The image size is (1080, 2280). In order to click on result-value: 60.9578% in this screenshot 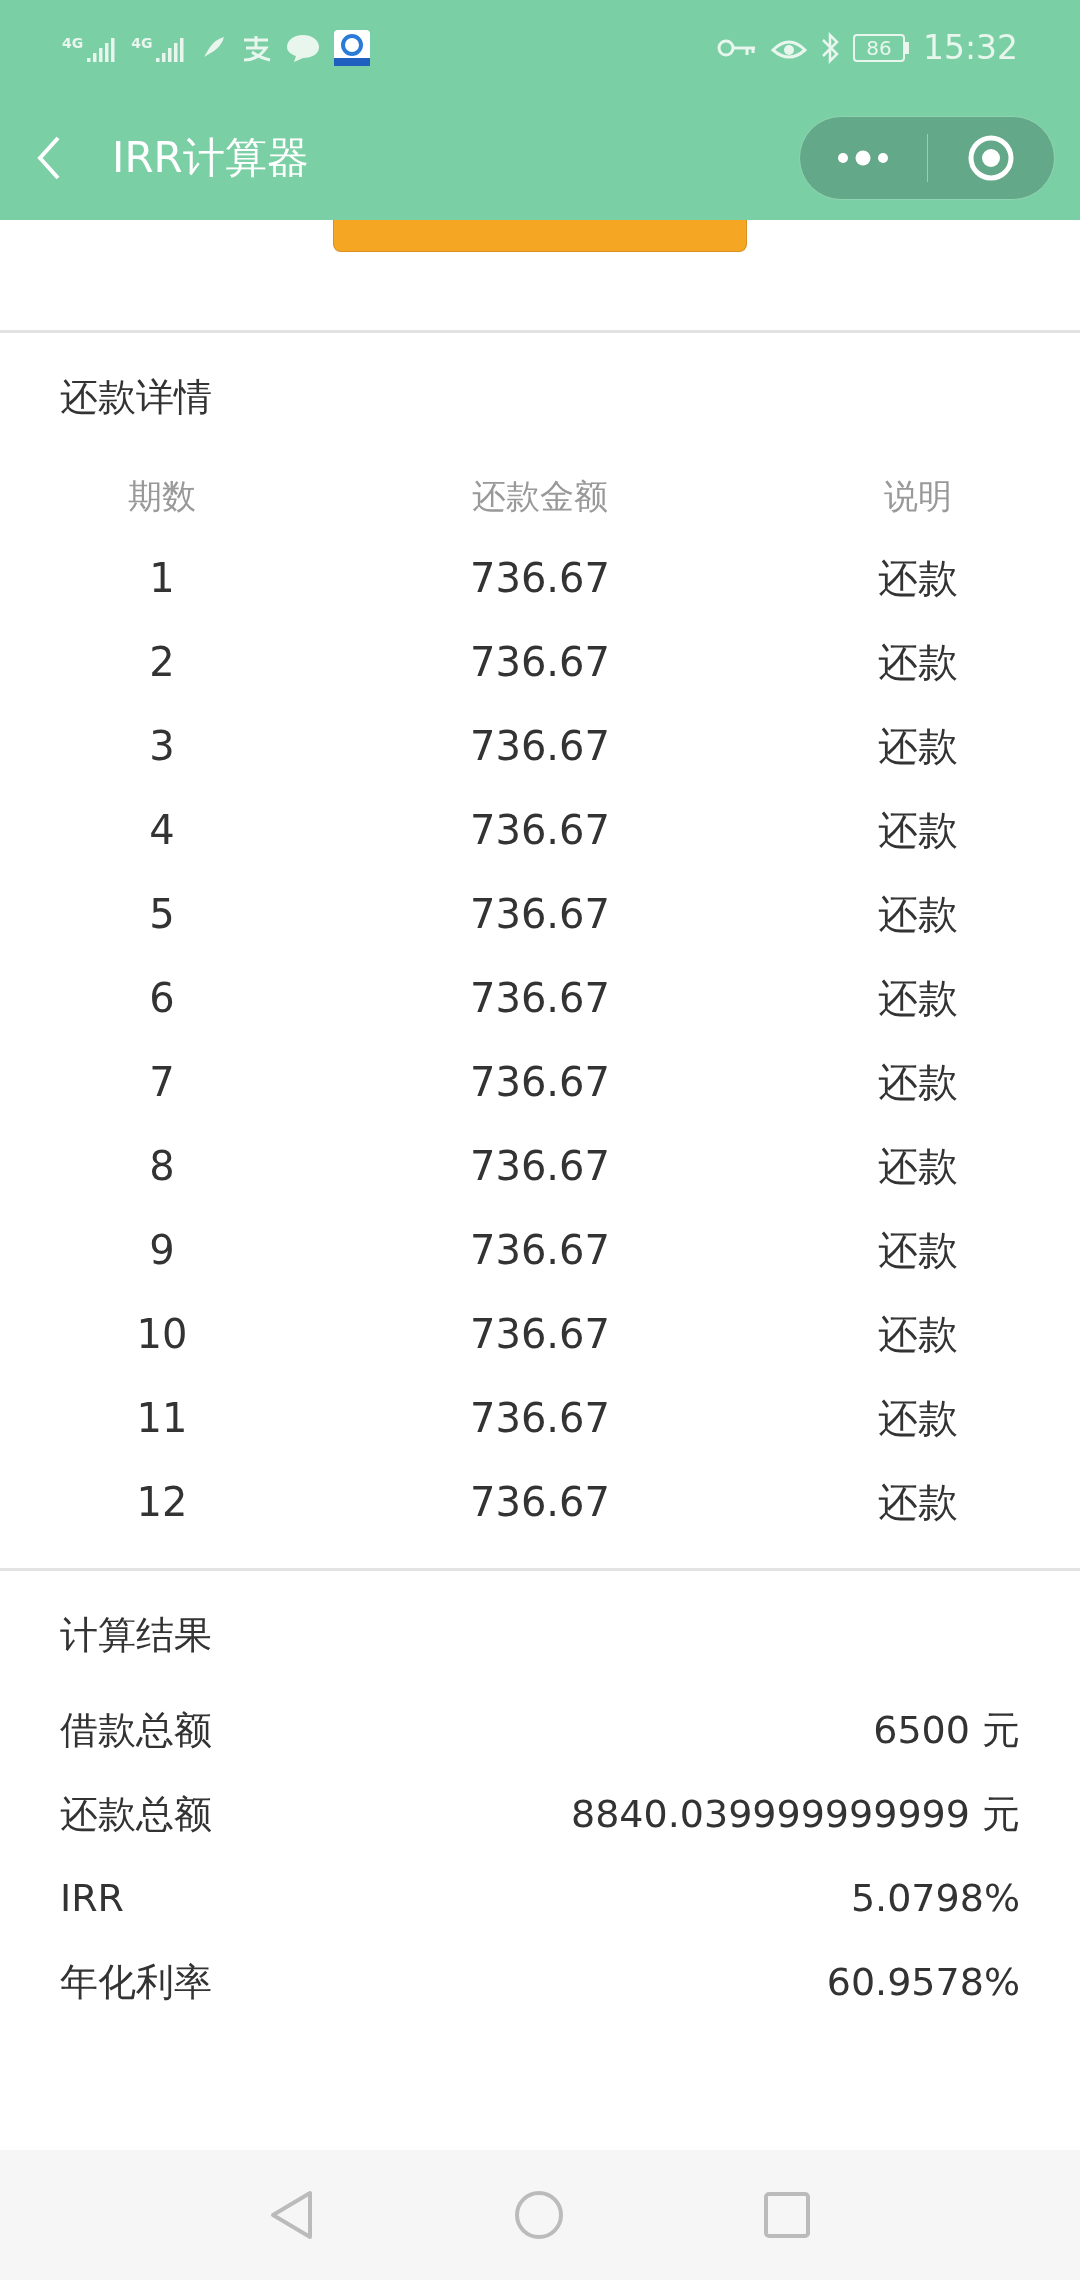, I will do `click(923, 1982)`.